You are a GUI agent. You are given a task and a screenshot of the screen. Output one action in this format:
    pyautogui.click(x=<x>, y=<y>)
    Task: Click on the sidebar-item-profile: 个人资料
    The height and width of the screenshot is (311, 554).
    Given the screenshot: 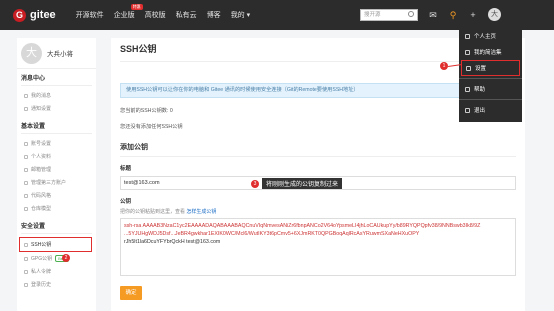 What is the action you would take?
    pyautogui.click(x=56, y=156)
    